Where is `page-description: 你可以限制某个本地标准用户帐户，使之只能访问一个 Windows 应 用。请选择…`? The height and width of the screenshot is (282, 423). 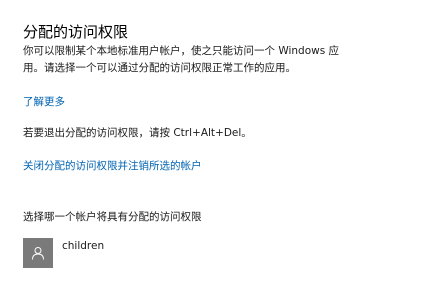 page-description: 你可以限制某个本地标准用户帐户，使之只能访问一个 Windows 应 用。请选择… is located at coordinates (213, 60).